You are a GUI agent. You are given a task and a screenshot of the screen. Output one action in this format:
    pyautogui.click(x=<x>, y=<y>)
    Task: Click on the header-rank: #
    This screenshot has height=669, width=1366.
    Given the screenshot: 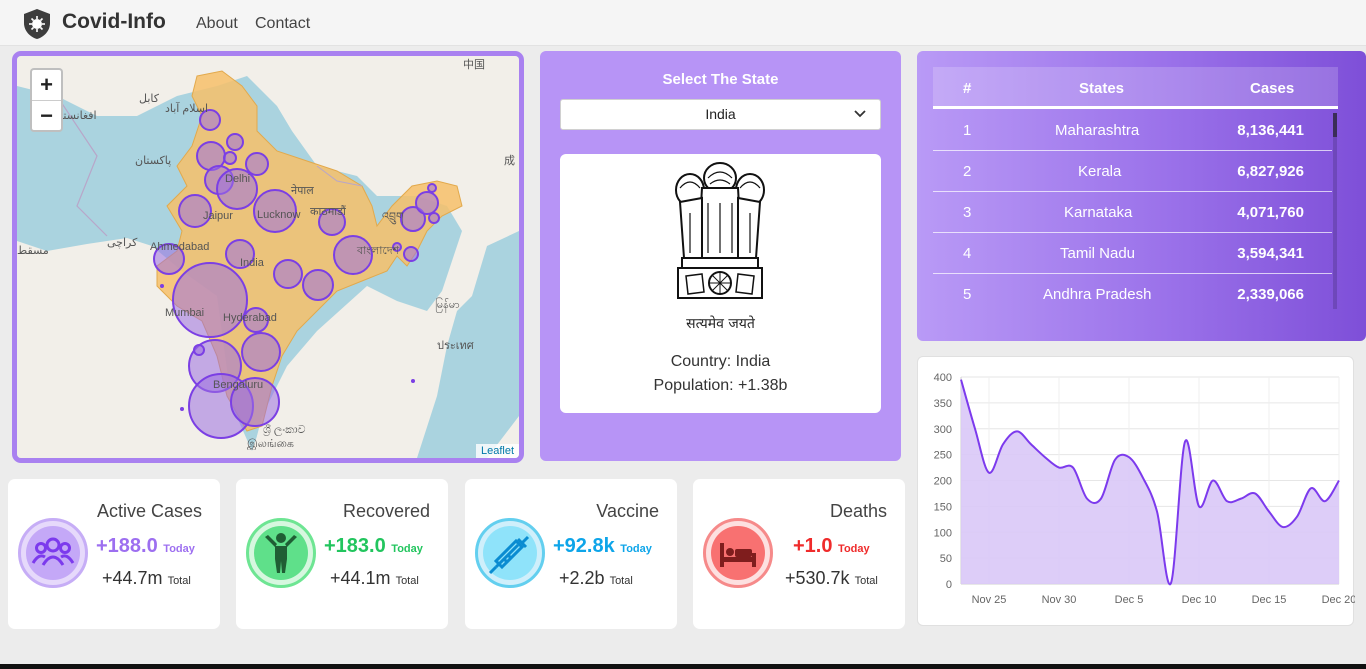 What is the action you would take?
    pyautogui.click(x=967, y=88)
    